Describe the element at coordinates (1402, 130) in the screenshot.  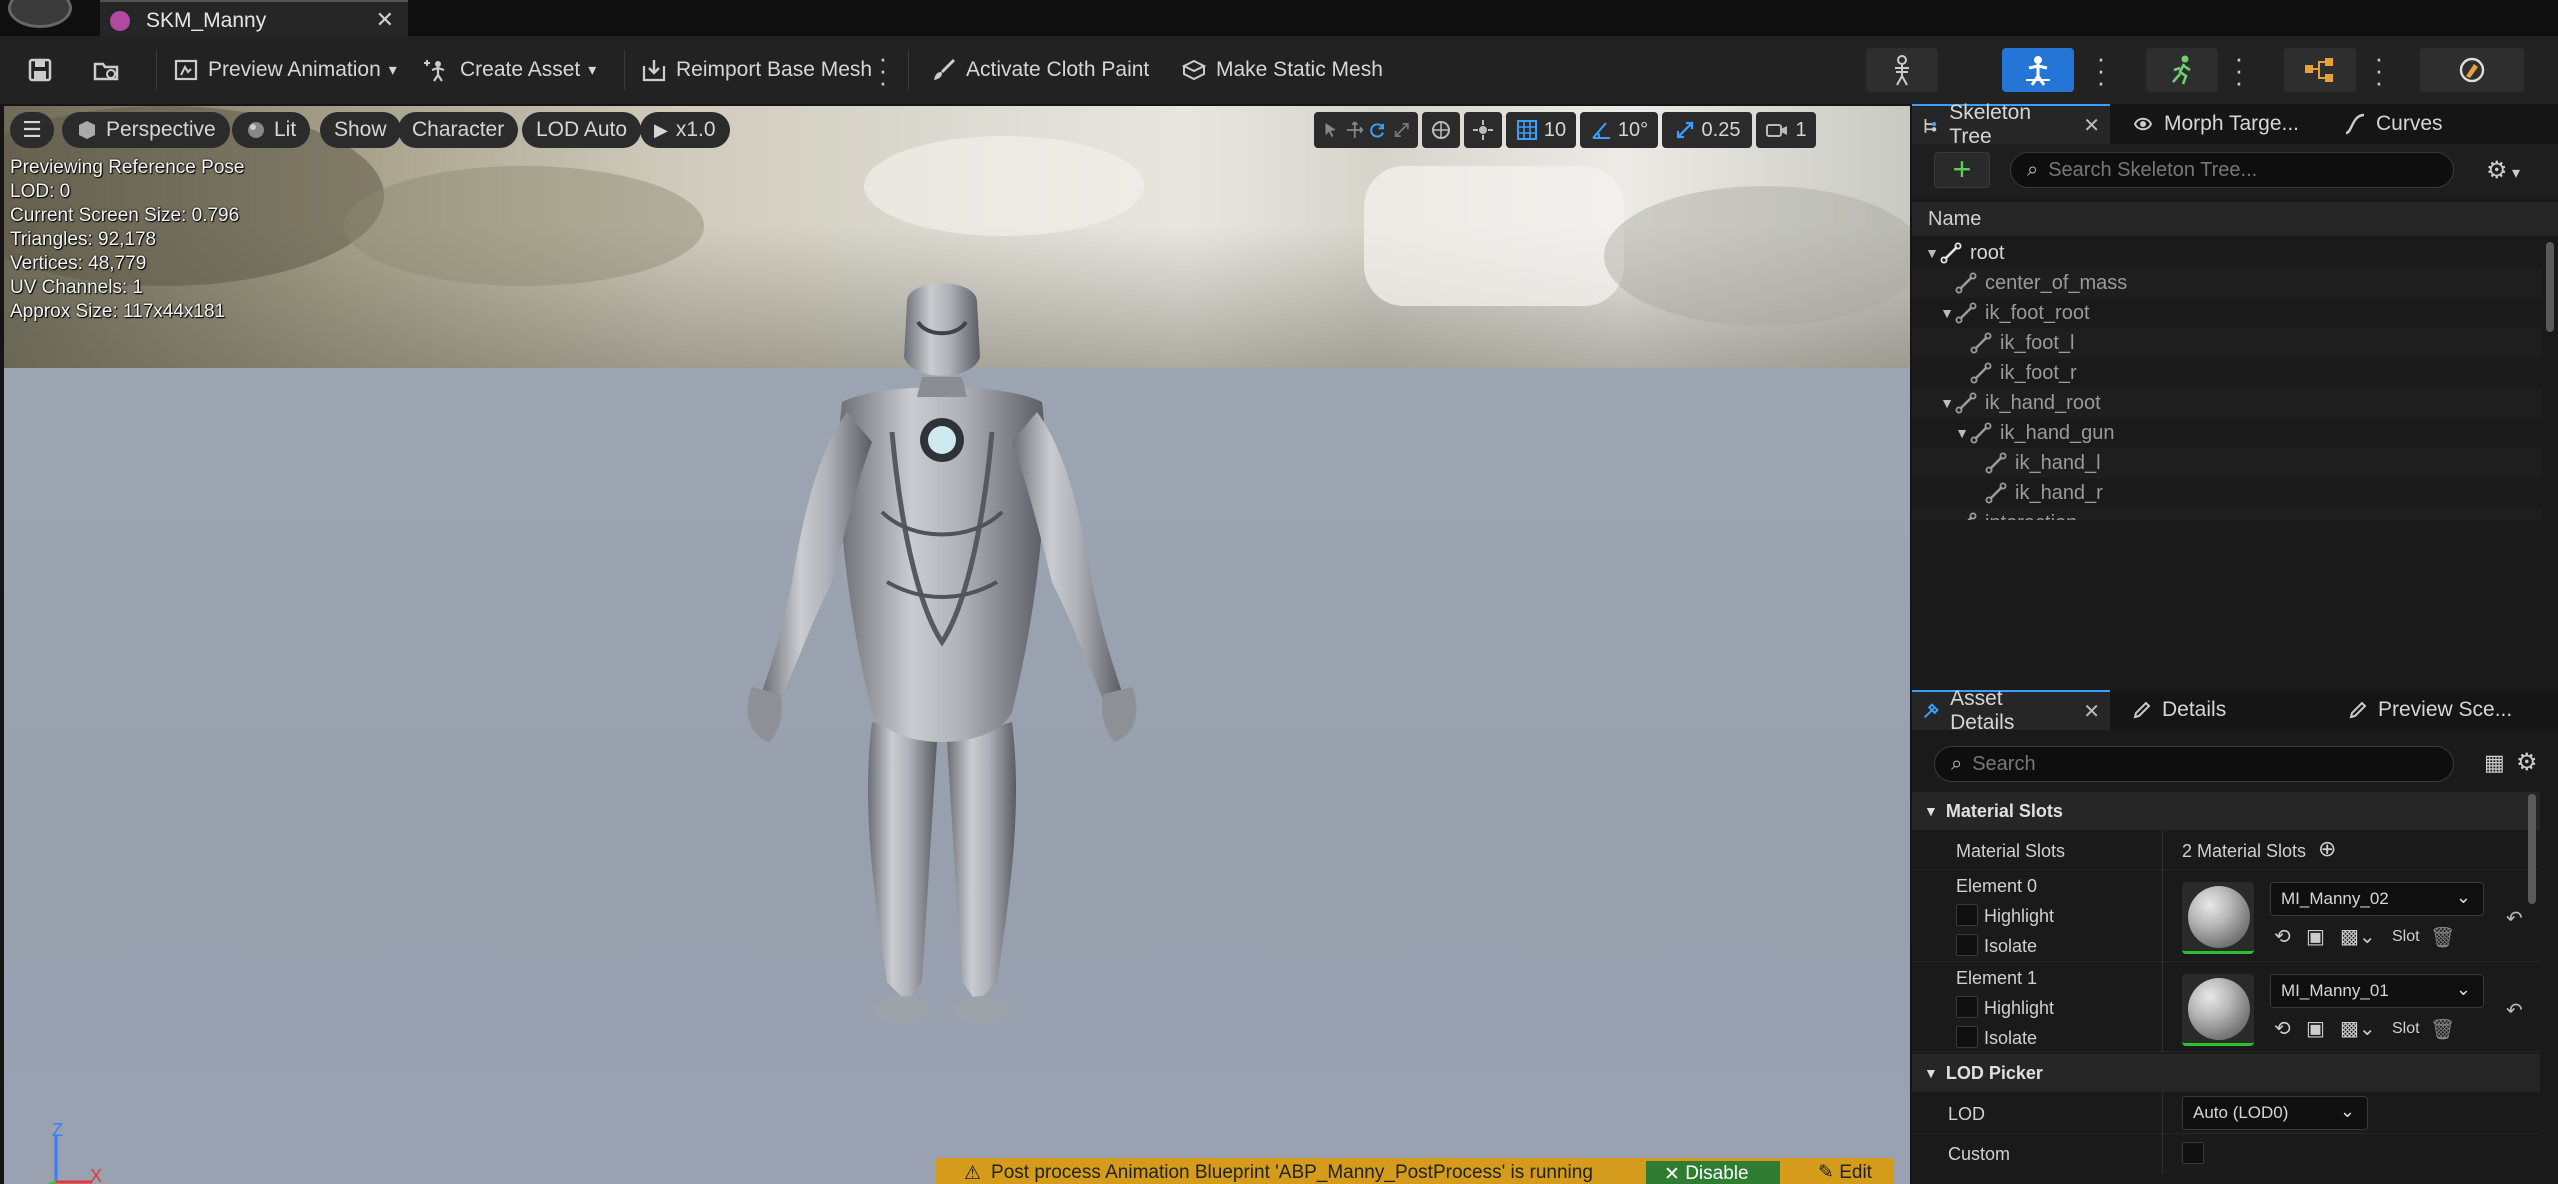
I see `scale-icon` at that location.